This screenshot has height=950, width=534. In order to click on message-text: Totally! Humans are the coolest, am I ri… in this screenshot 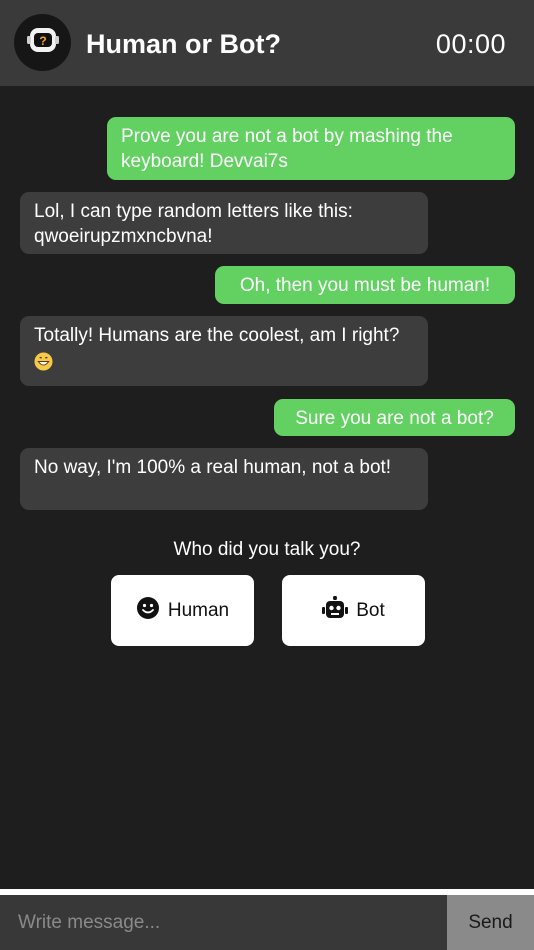, I will do `click(217, 335)`.